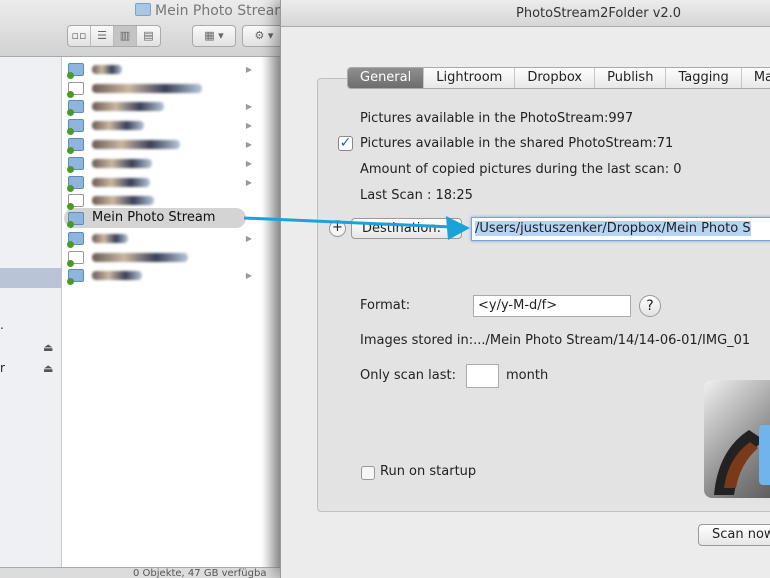 The height and width of the screenshot is (578, 770). What do you see at coordinates (348, 222) in the screenshot?
I see `arrow-line` at bounding box center [348, 222].